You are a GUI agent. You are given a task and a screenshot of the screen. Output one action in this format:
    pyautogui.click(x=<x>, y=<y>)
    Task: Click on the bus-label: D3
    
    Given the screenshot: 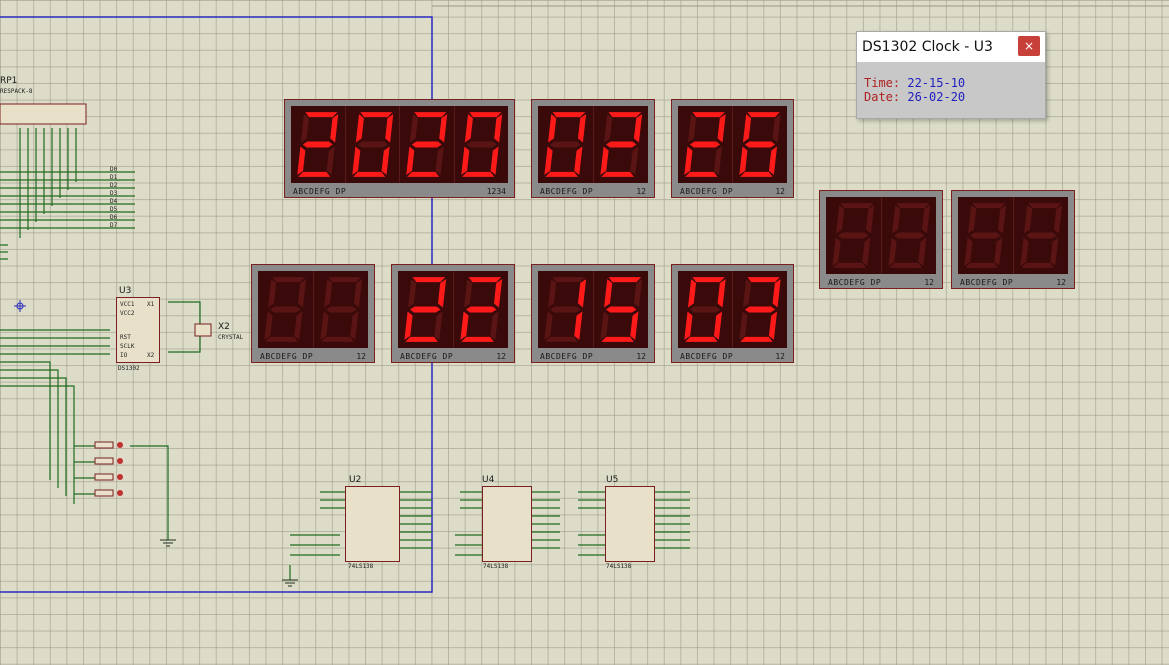 What is the action you would take?
    pyautogui.click(x=114, y=193)
    